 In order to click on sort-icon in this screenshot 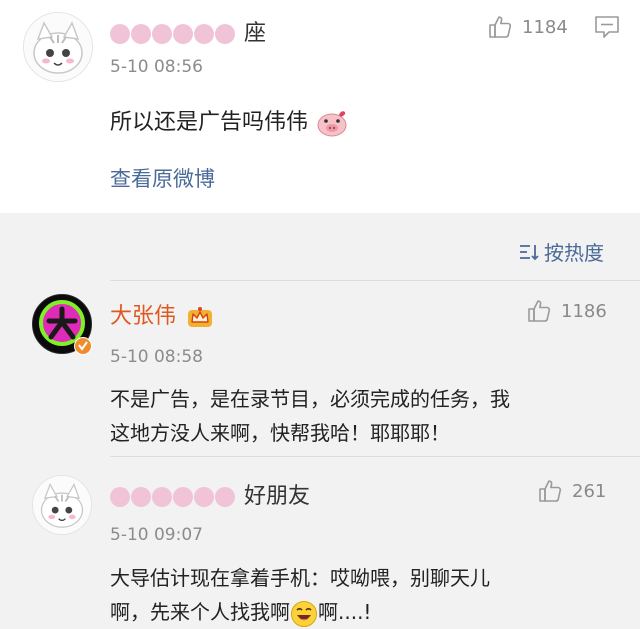, I will do `click(529, 252)`.